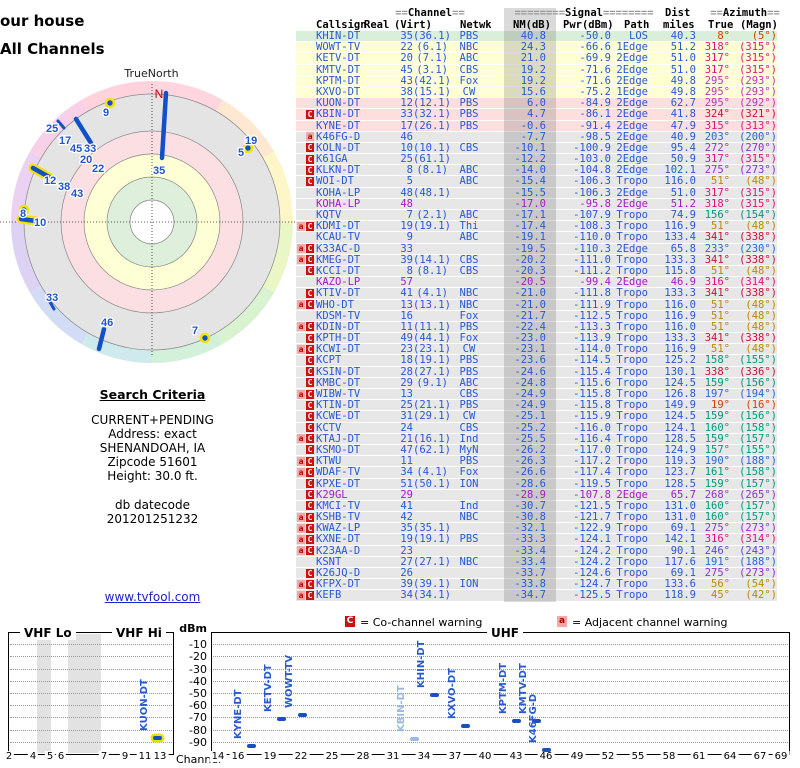  What do you see at coordinates (329, 427) in the screenshot?
I see `cell-cs: KCTV` at bounding box center [329, 427].